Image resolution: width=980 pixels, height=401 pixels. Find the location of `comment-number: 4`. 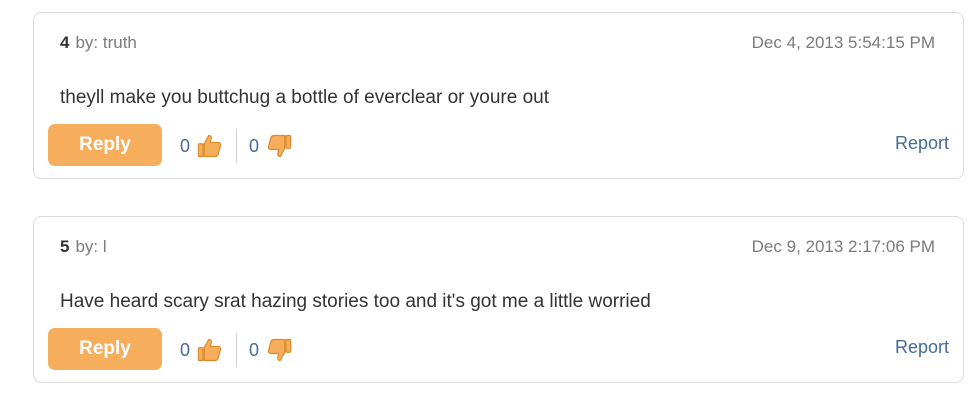

comment-number: 4 is located at coordinates (65, 42).